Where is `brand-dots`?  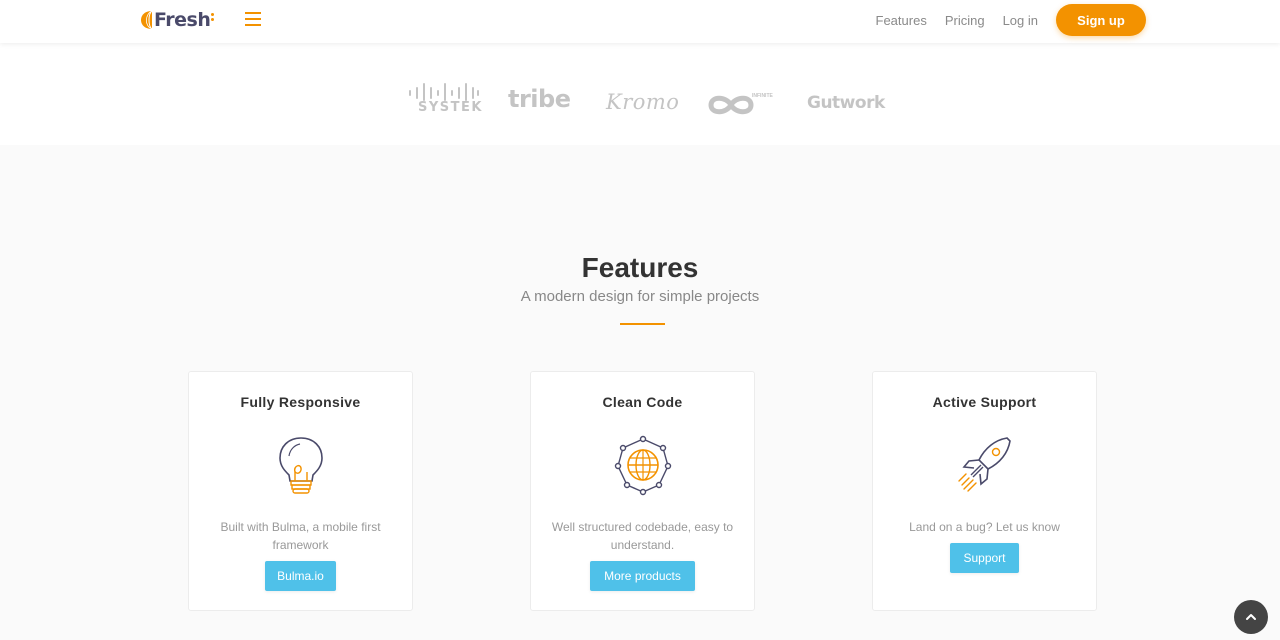
brand-dots is located at coordinates (213, 20).